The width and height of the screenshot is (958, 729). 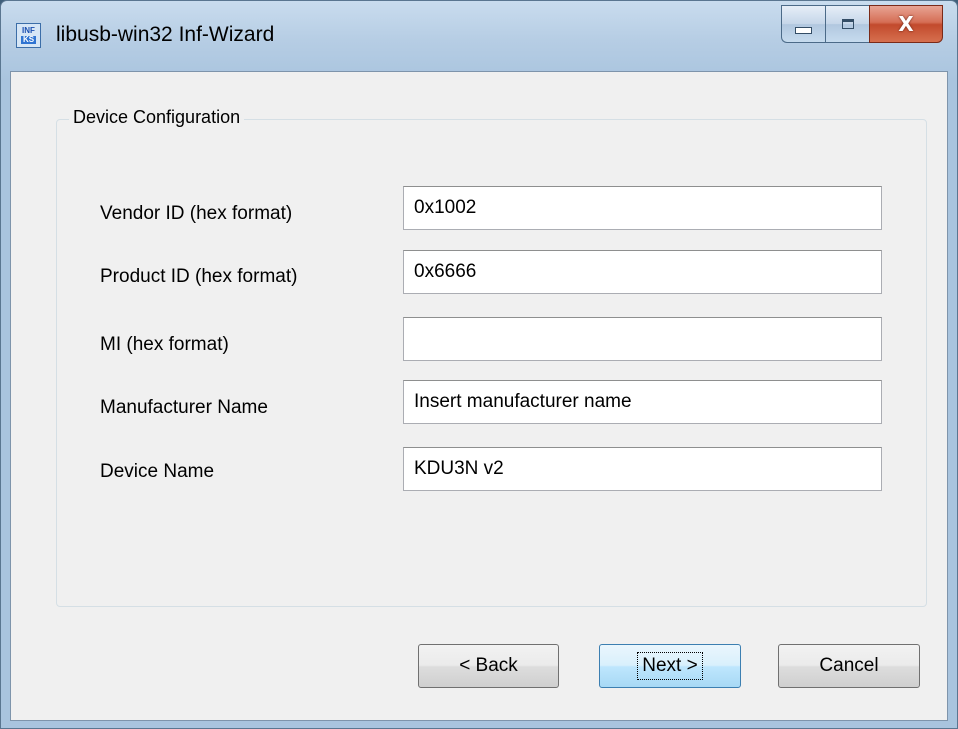 What do you see at coordinates (164, 344) in the screenshot?
I see `mi-label: MI (hex format)` at bounding box center [164, 344].